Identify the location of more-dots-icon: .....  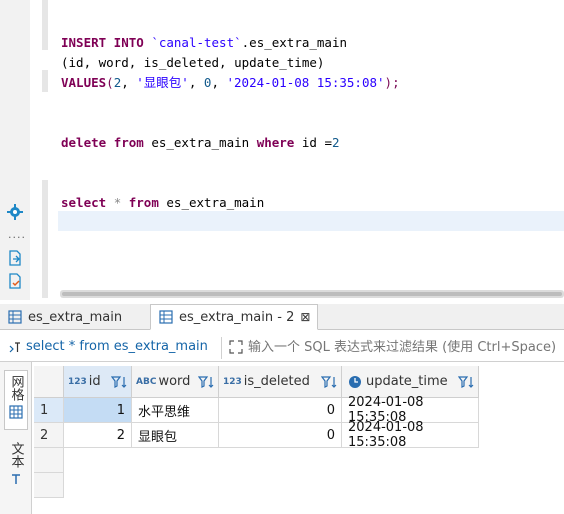
(17, 234).